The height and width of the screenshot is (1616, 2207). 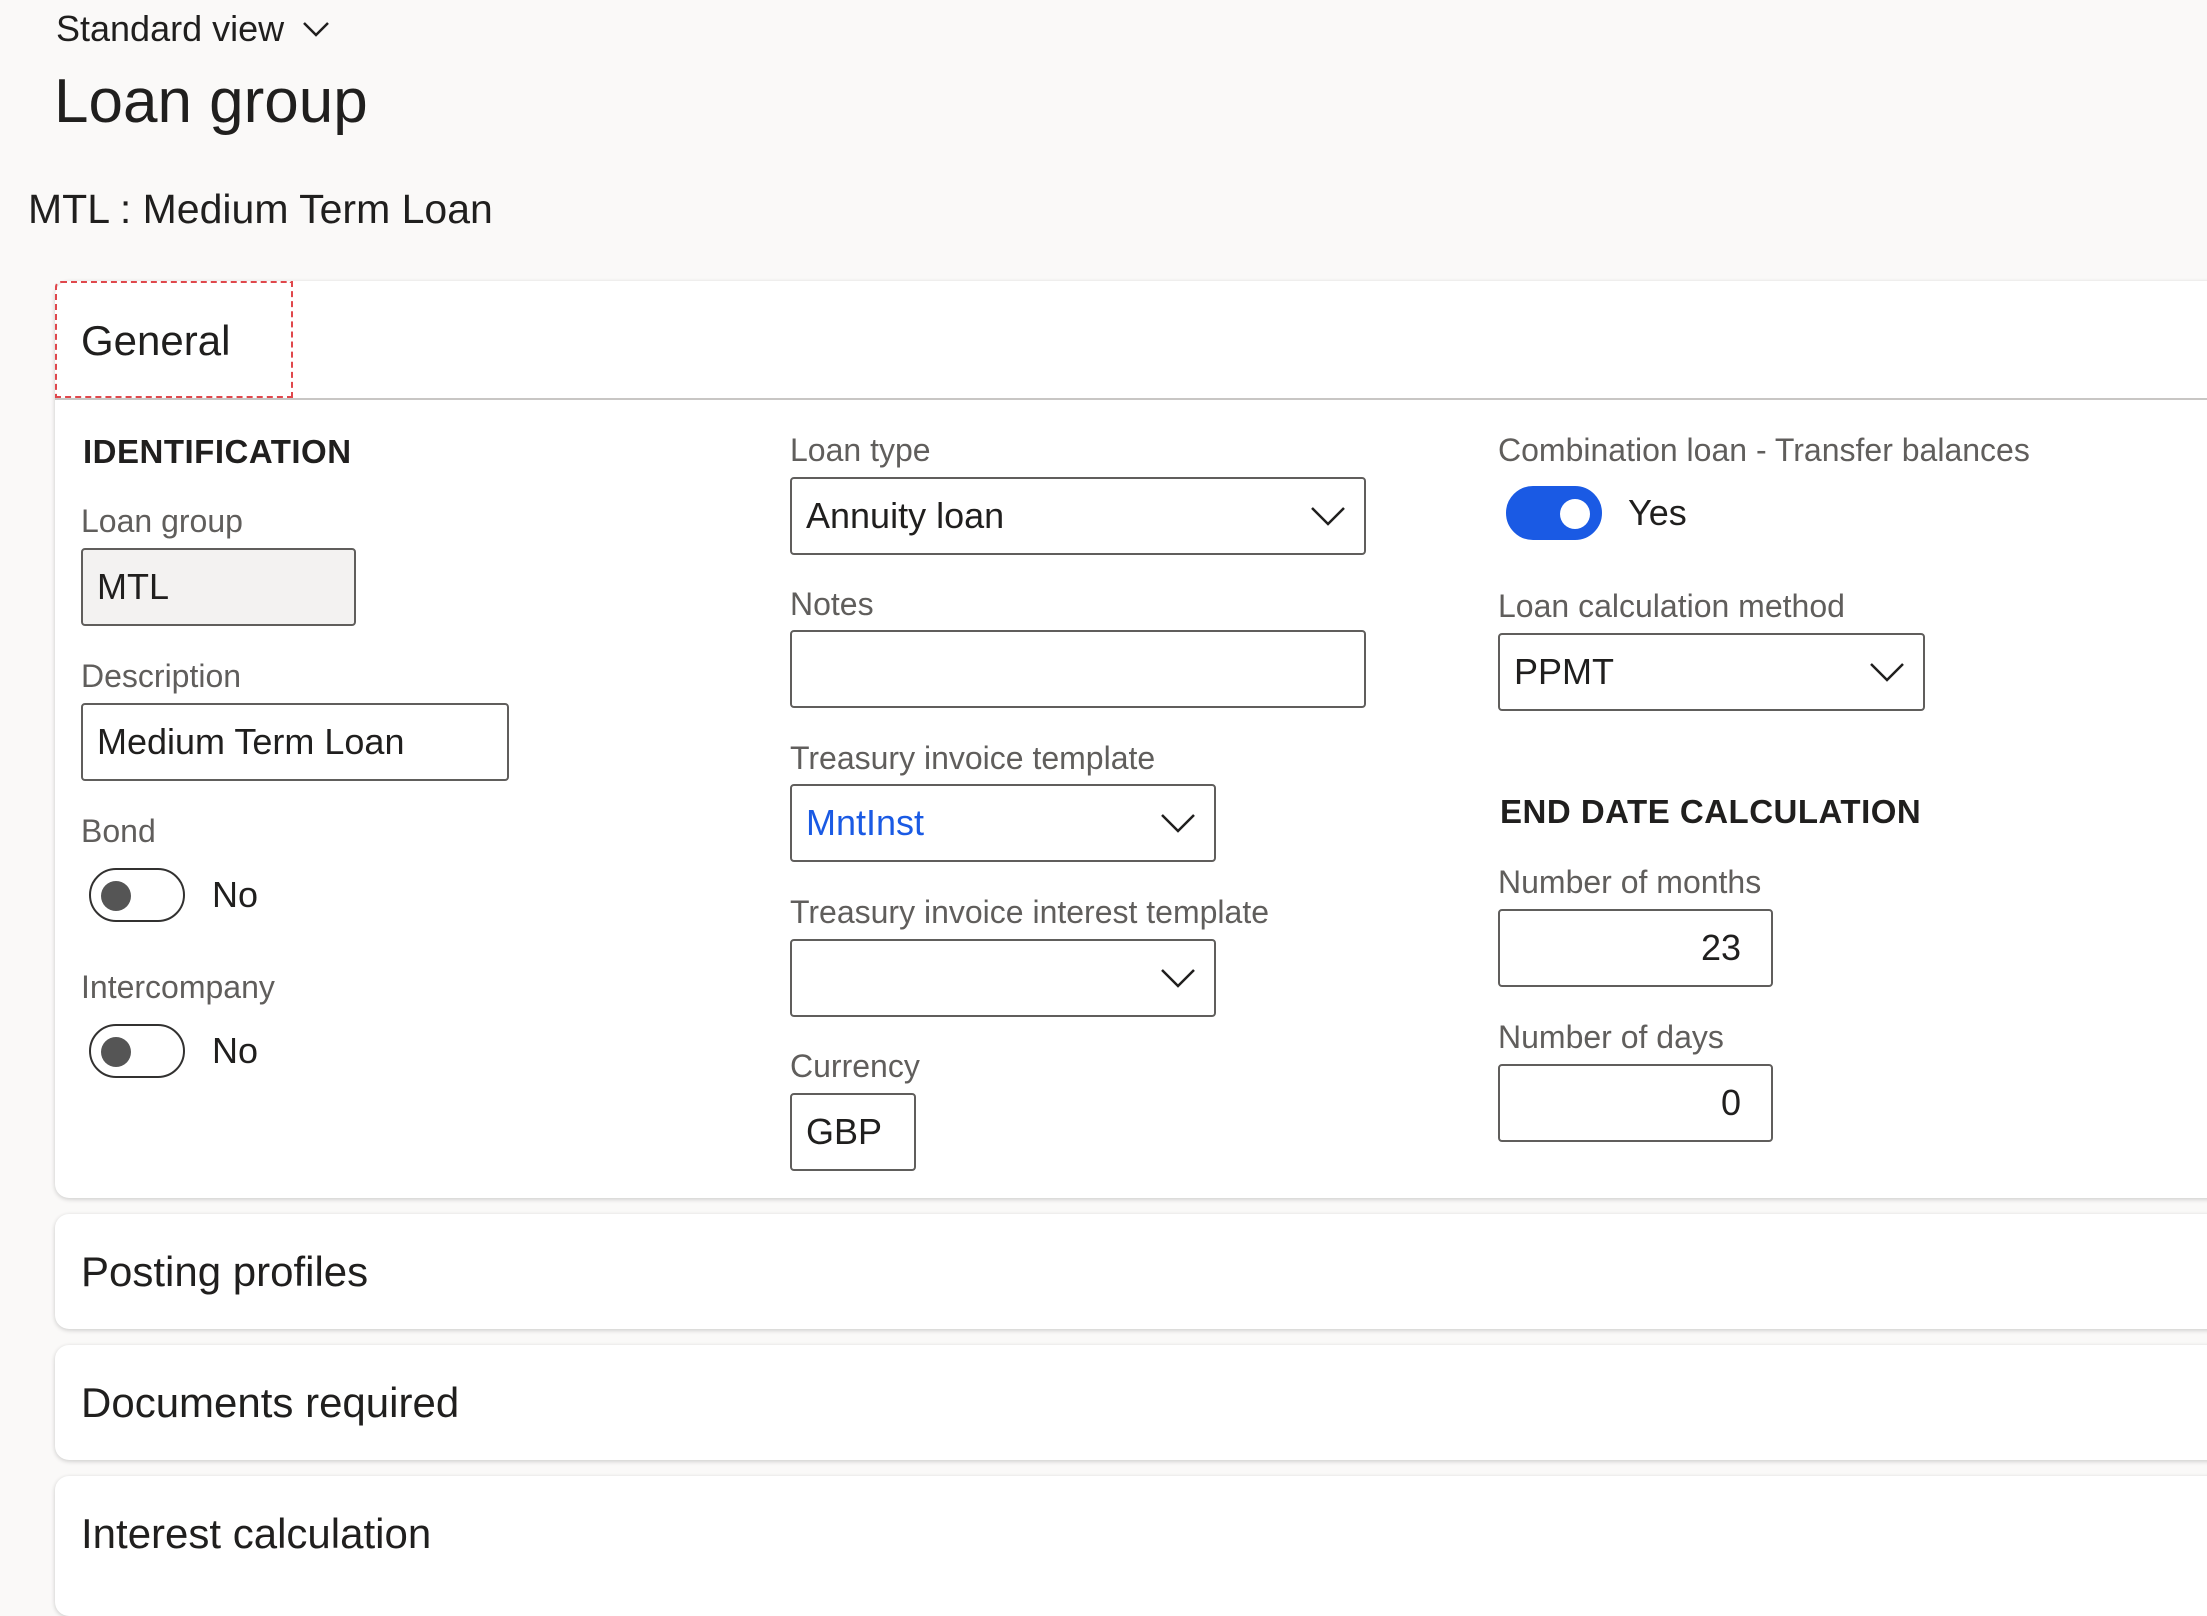 I want to click on months-label: Number of months, so click(x=1630, y=882).